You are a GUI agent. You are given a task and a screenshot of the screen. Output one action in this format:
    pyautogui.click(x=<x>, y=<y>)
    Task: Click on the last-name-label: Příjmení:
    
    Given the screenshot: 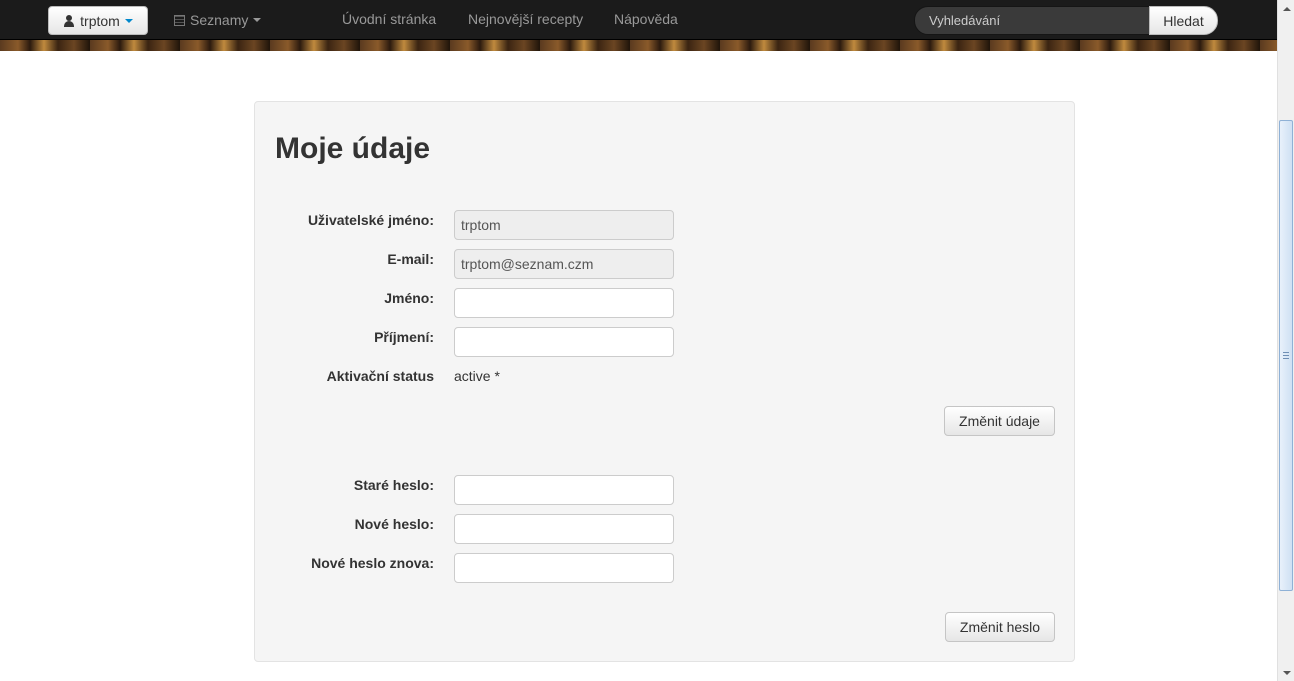 What is the action you would take?
    pyautogui.click(x=404, y=337)
    